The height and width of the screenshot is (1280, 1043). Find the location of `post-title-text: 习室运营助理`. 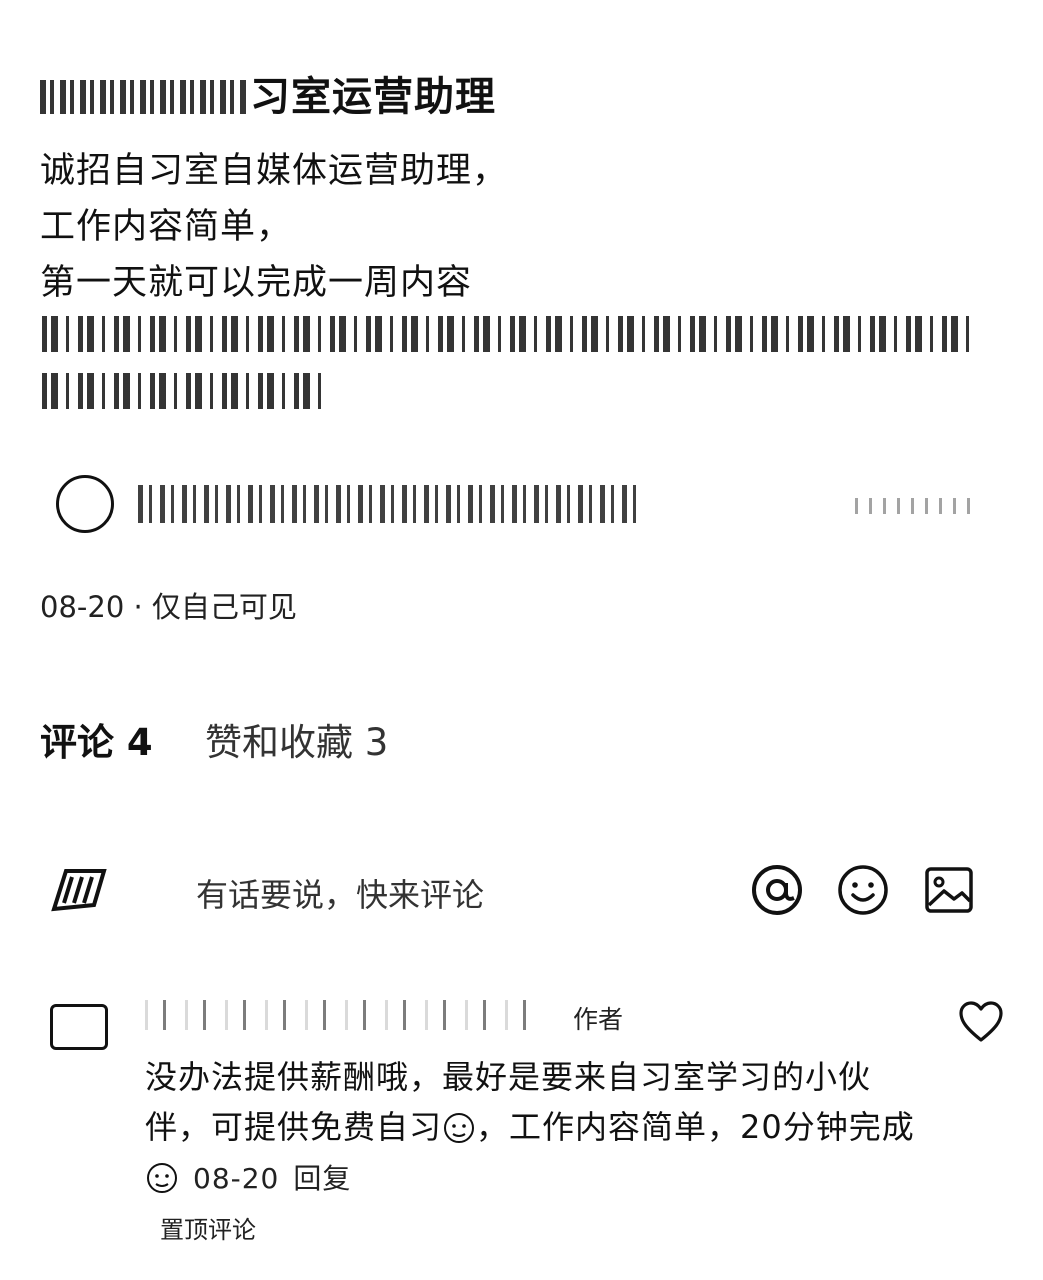

post-title-text: 习室运营助理 is located at coordinates (373, 97).